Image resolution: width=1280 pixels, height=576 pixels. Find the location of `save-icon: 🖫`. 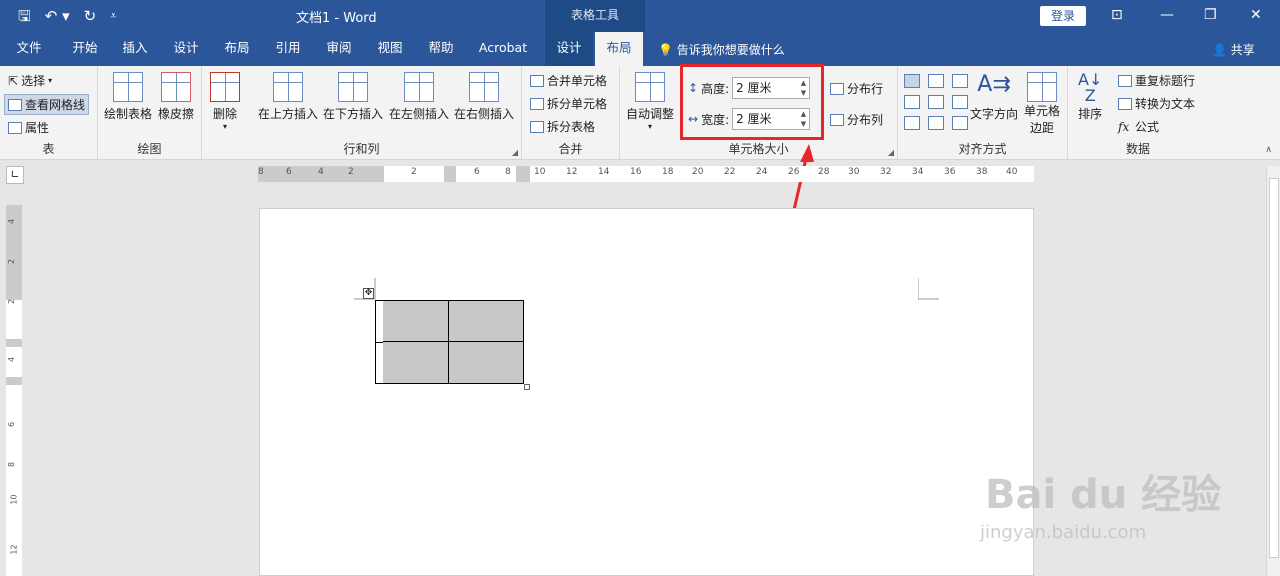

save-icon: 🖫 is located at coordinates (24, 16).